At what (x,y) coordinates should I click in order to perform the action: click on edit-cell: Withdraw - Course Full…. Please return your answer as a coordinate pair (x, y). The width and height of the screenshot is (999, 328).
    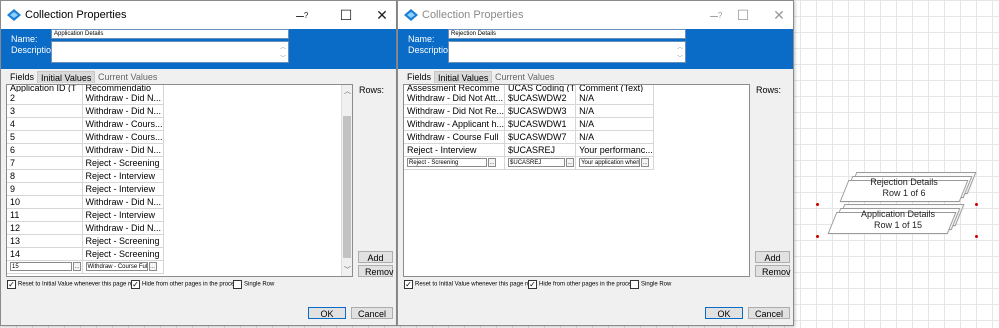
    Looking at the image, I should click on (123, 267).